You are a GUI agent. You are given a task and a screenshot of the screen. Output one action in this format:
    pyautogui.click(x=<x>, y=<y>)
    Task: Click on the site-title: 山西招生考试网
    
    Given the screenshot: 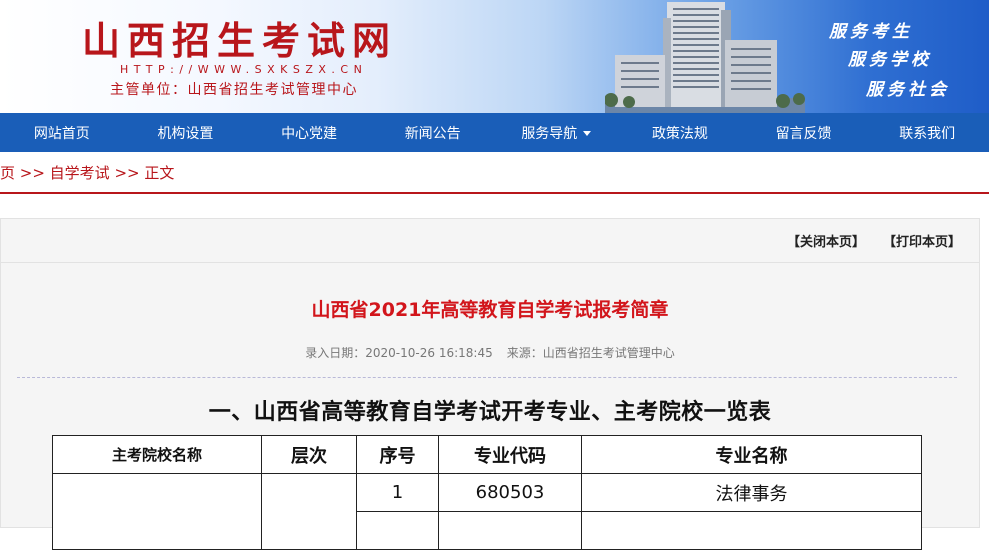 What is the action you would take?
    pyautogui.click(x=240, y=40)
    